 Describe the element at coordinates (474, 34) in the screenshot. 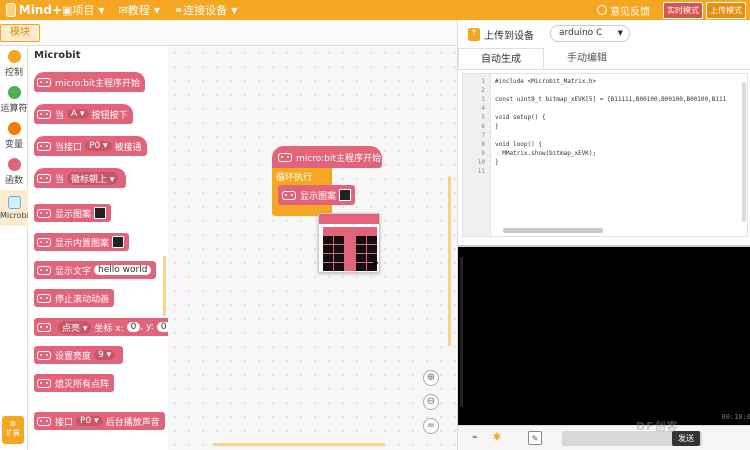

I see `upload-icon: ↑` at that location.